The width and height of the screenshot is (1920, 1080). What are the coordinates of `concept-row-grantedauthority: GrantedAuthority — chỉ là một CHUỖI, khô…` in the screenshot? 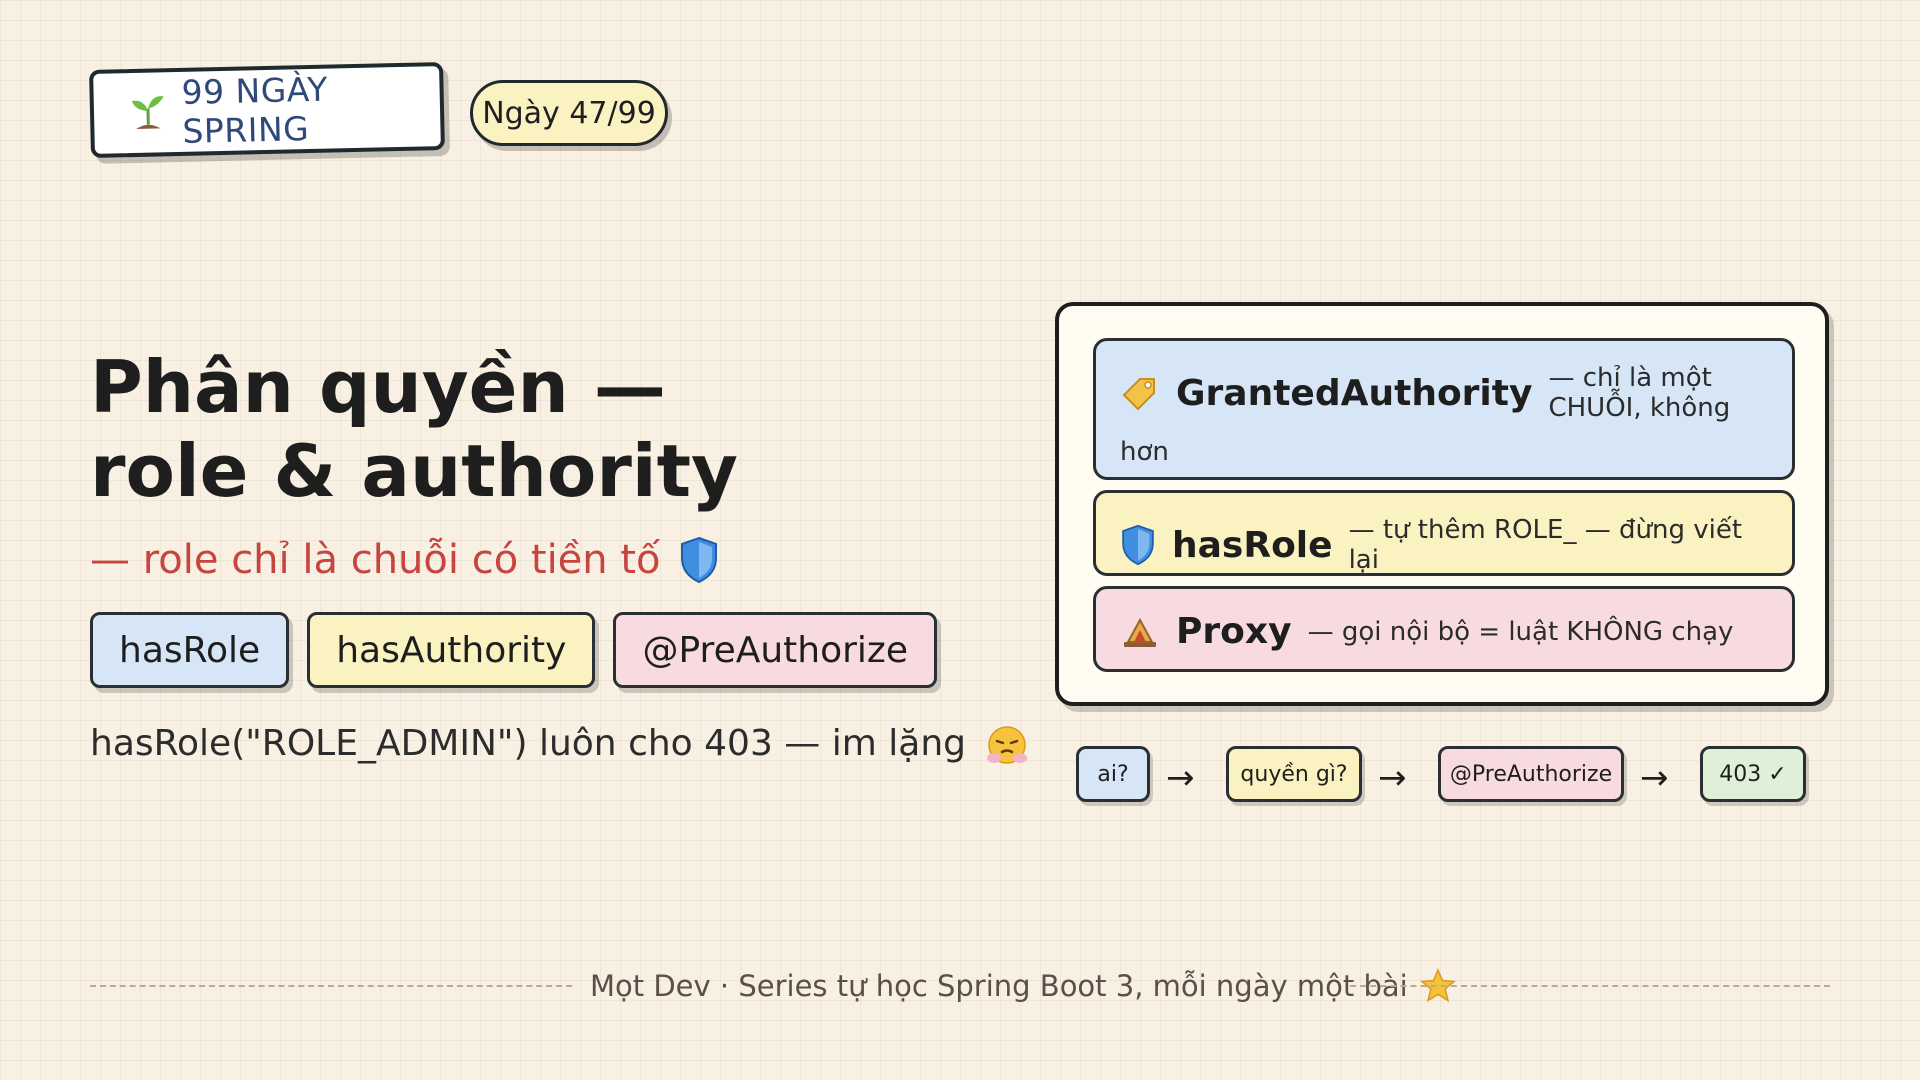 It's located at (1444, 409).